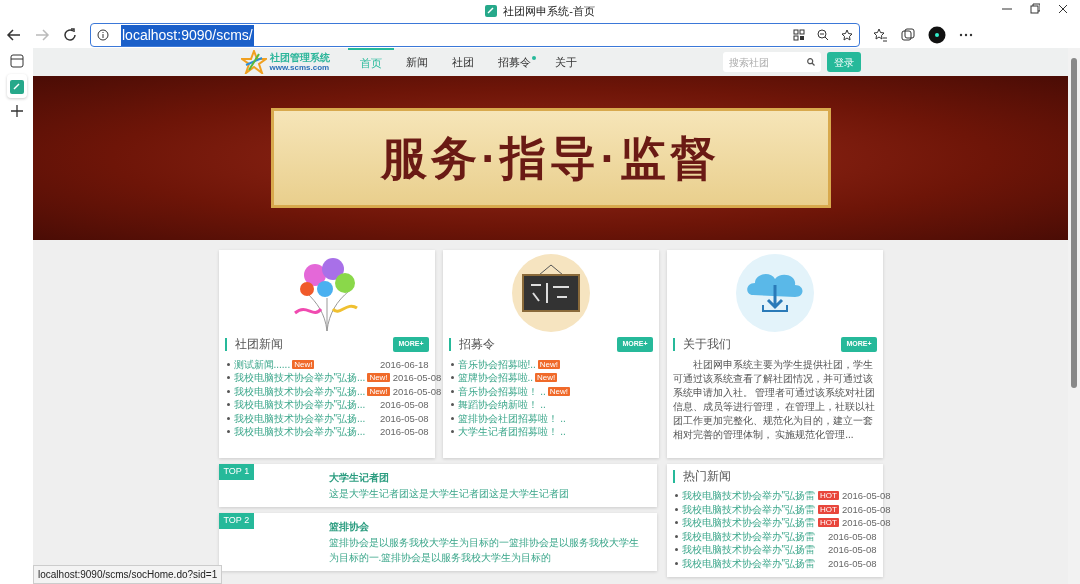 This screenshot has height=584, width=1080. What do you see at coordinates (416, 62) in the screenshot?
I see `nav-link: 新闻` at bounding box center [416, 62].